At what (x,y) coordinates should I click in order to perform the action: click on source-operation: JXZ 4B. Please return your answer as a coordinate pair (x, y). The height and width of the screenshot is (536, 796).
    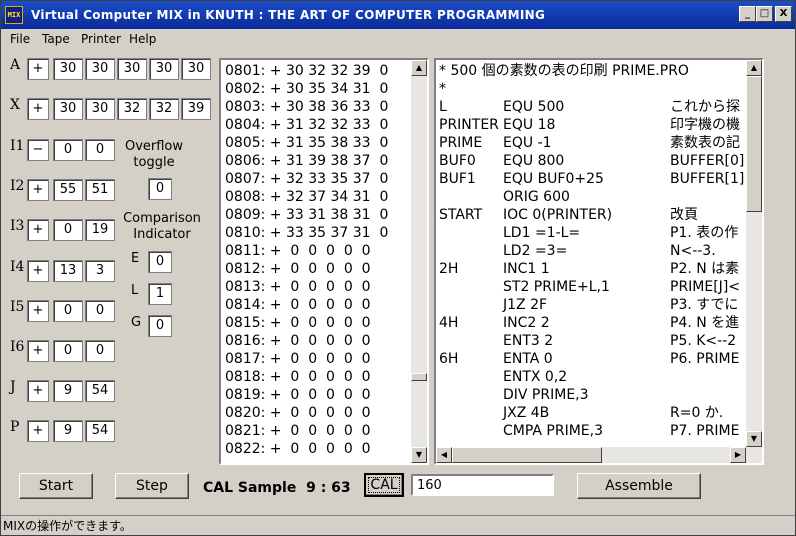
    Looking at the image, I should click on (526, 413).